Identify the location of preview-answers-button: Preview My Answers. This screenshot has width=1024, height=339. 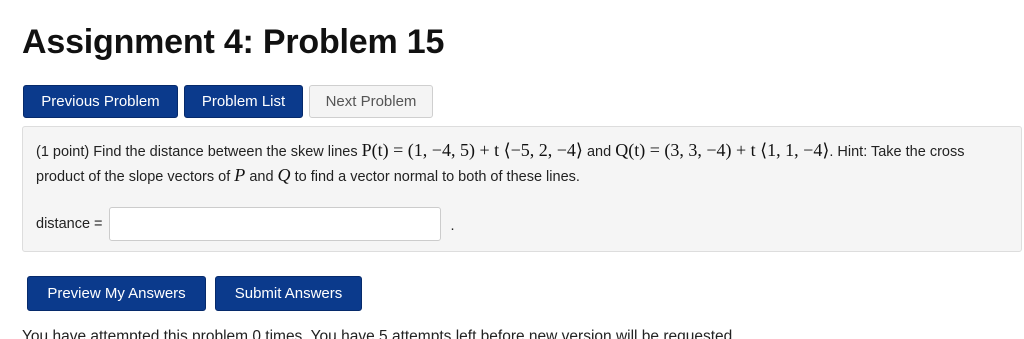
(116, 293).